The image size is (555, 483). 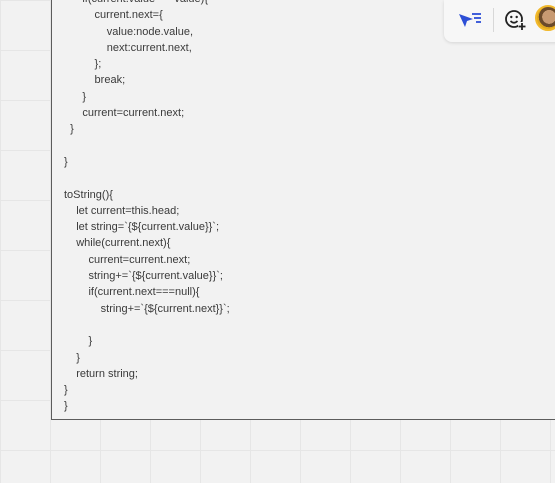 What do you see at coordinates (83, 64) in the screenshot?
I see `code-line: };` at bounding box center [83, 64].